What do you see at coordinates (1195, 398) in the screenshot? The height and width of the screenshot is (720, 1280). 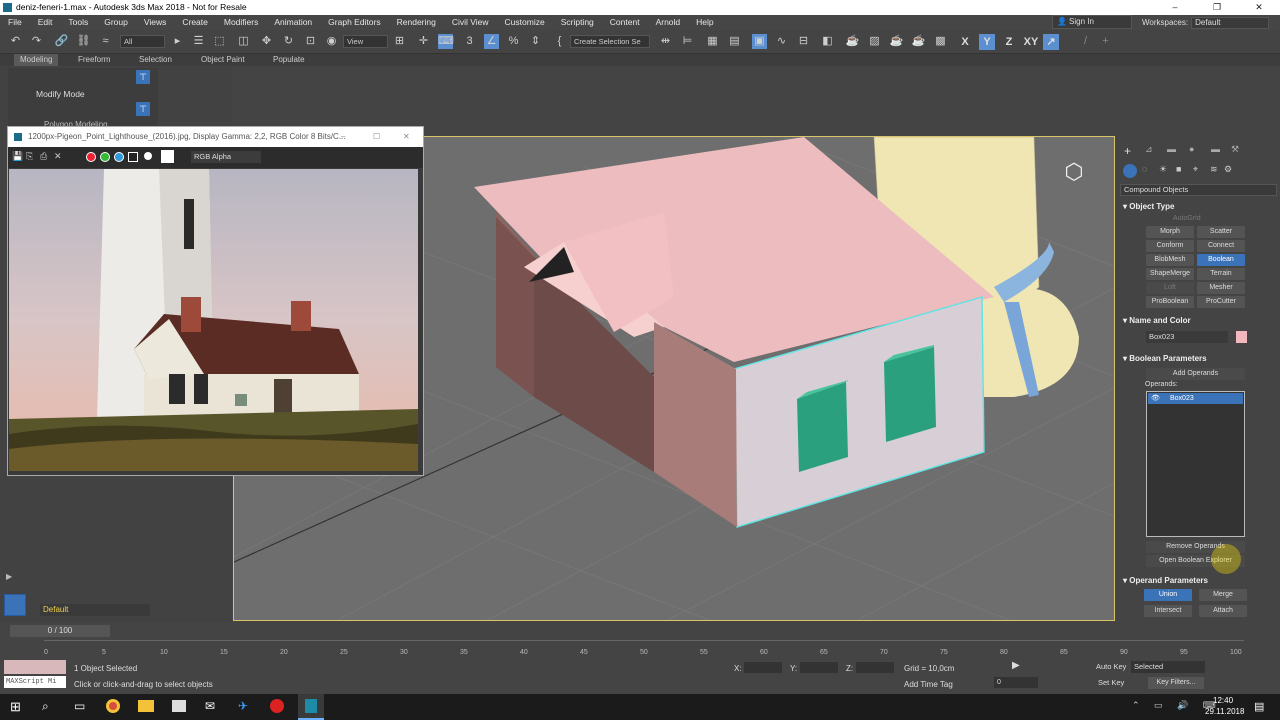 I see `operand-item: 👁 Box023` at bounding box center [1195, 398].